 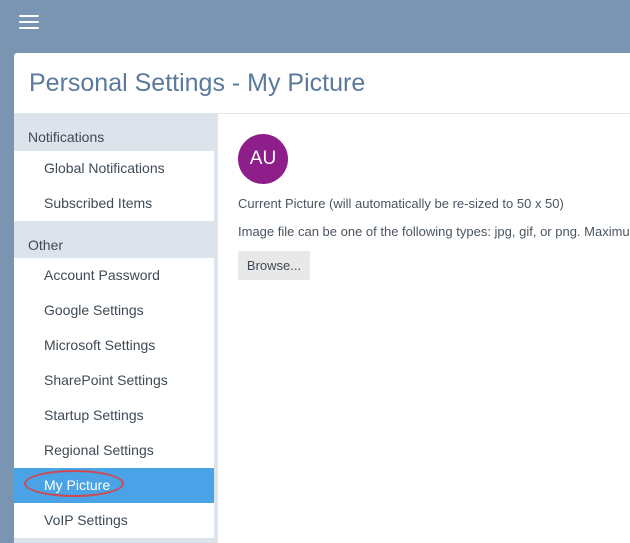 I want to click on sidebar-item-global-notifications: Global Notifications, so click(x=114, y=168).